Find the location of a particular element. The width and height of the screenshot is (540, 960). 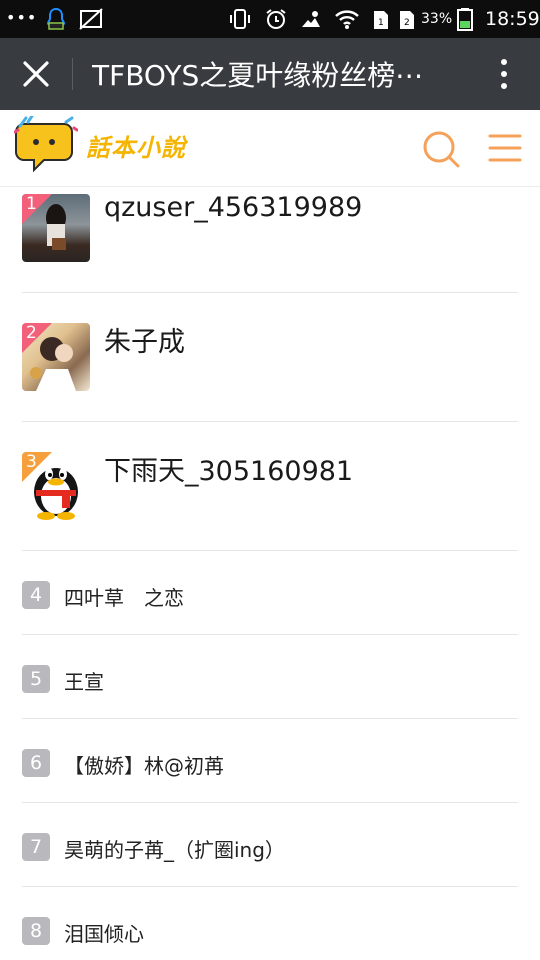

svg-text: 1 is located at coordinates (381, 23).